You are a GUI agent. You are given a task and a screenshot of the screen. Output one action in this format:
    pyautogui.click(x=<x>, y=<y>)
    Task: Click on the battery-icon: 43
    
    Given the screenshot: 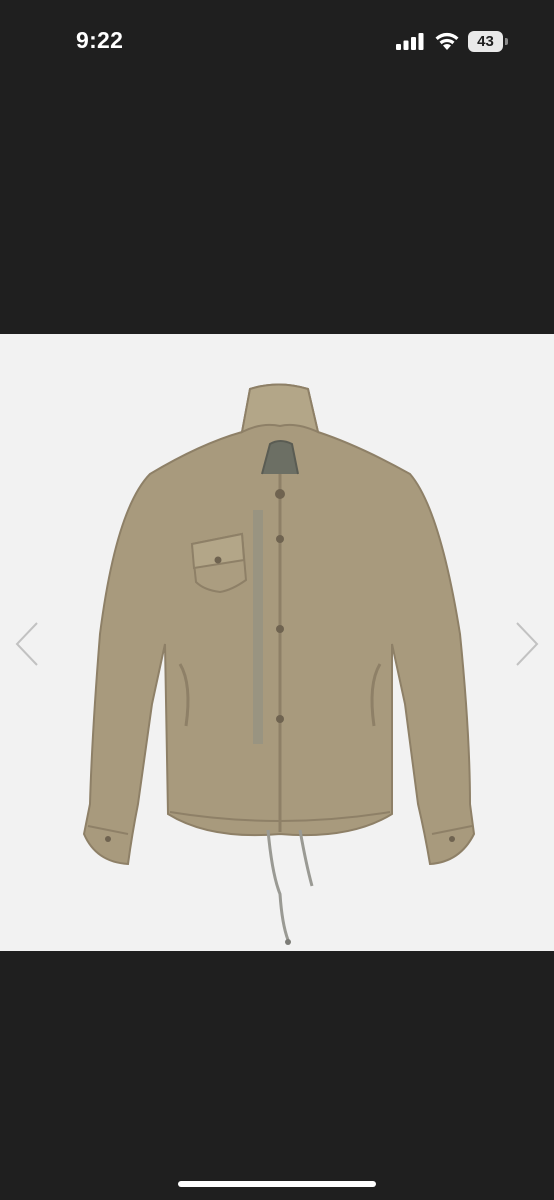 What is the action you would take?
    pyautogui.click(x=488, y=41)
    